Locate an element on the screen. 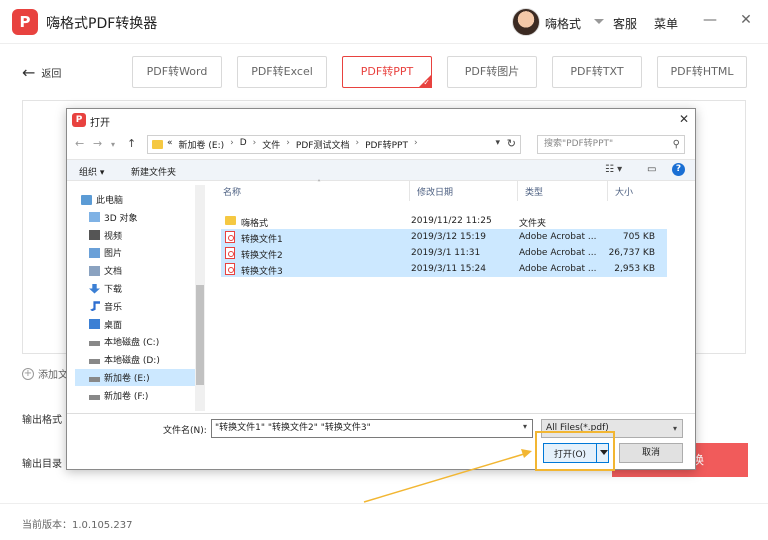 The image size is (768, 540). back-button: ← 返回 is located at coordinates (42, 72).